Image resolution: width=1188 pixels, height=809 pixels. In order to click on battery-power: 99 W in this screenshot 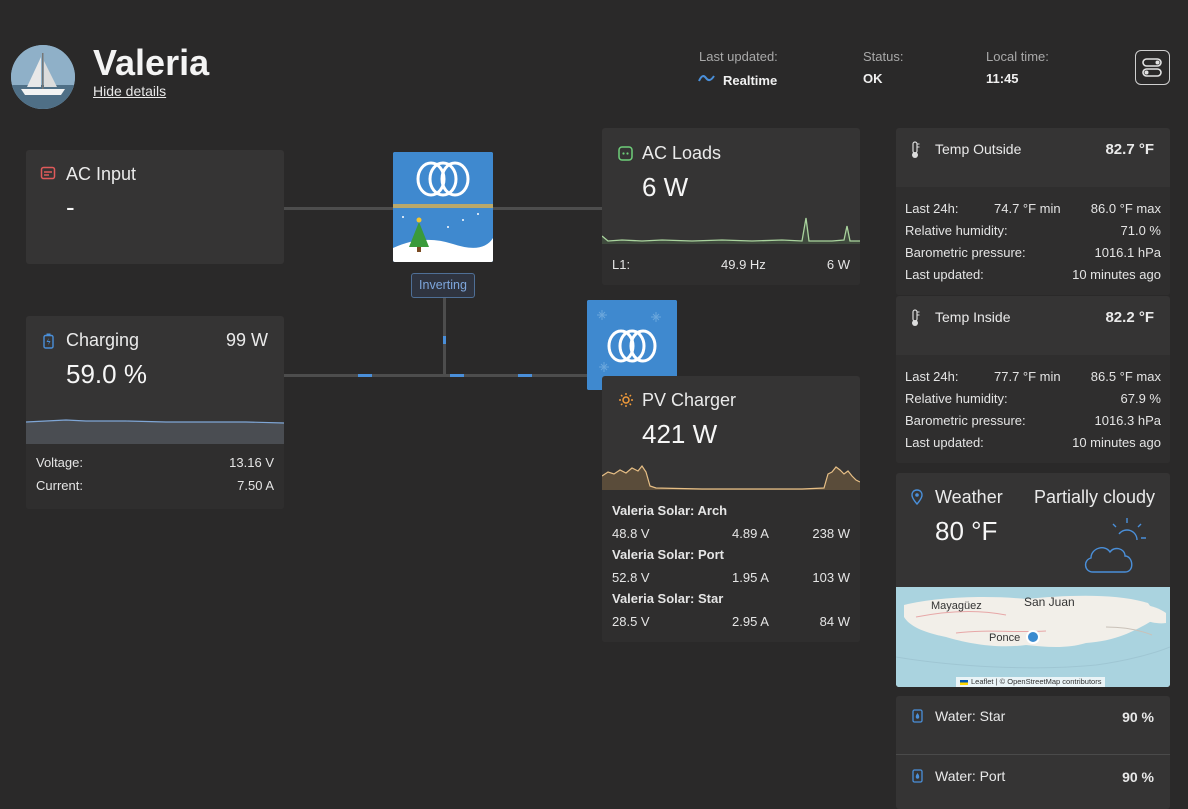, I will do `click(246, 340)`.